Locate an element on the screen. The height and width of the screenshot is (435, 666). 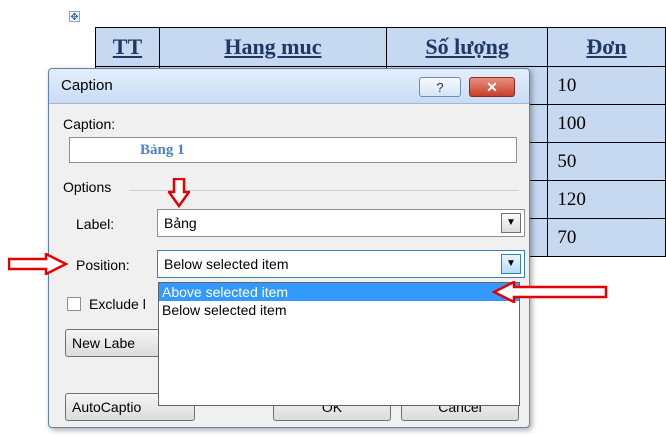
caption-input: Bảng 1 is located at coordinates (293, 150).